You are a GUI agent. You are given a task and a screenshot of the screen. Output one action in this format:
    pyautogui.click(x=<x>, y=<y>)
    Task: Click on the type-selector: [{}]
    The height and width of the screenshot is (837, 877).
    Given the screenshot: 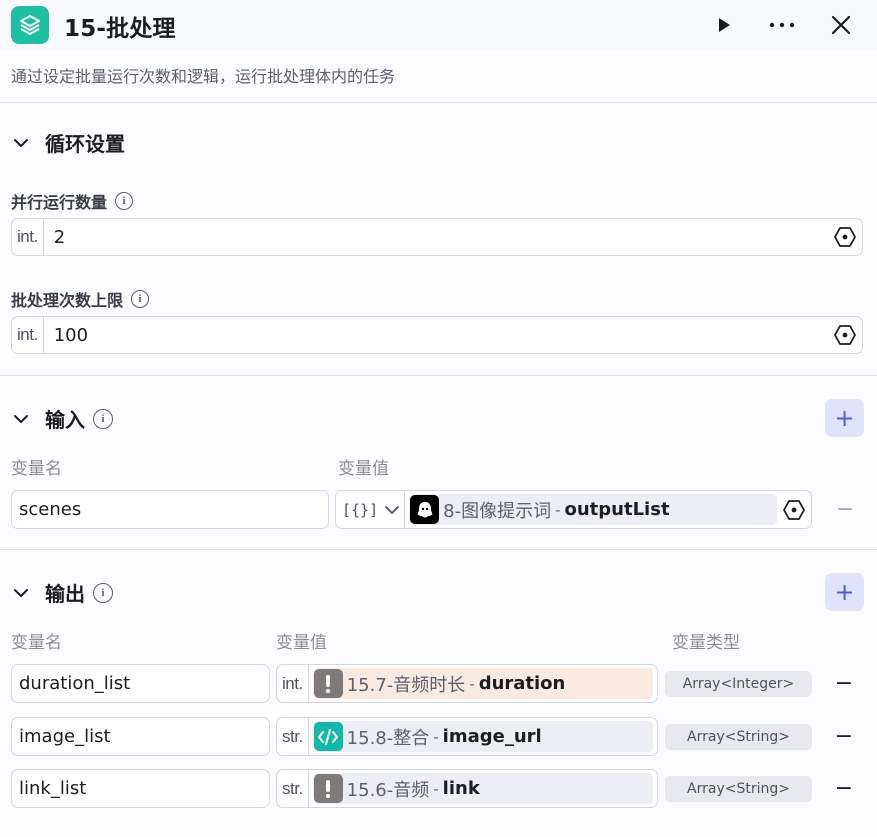 What is the action you would take?
    pyautogui.click(x=371, y=509)
    